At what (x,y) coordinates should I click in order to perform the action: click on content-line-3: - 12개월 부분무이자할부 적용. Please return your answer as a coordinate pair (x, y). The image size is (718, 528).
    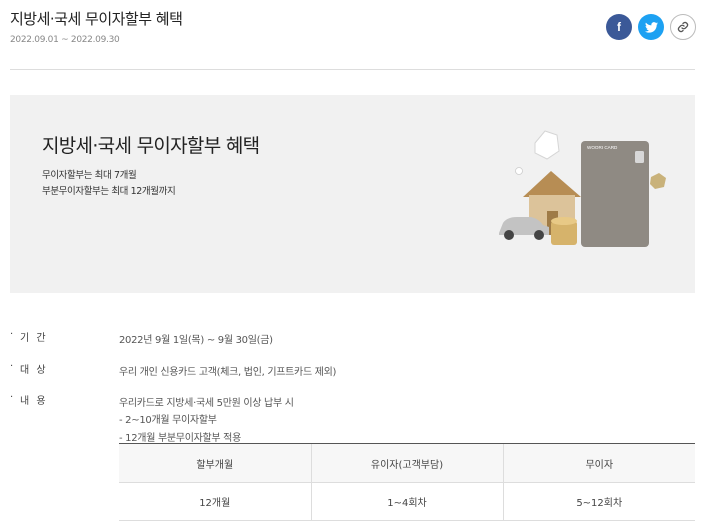
    Looking at the image, I should click on (180, 438).